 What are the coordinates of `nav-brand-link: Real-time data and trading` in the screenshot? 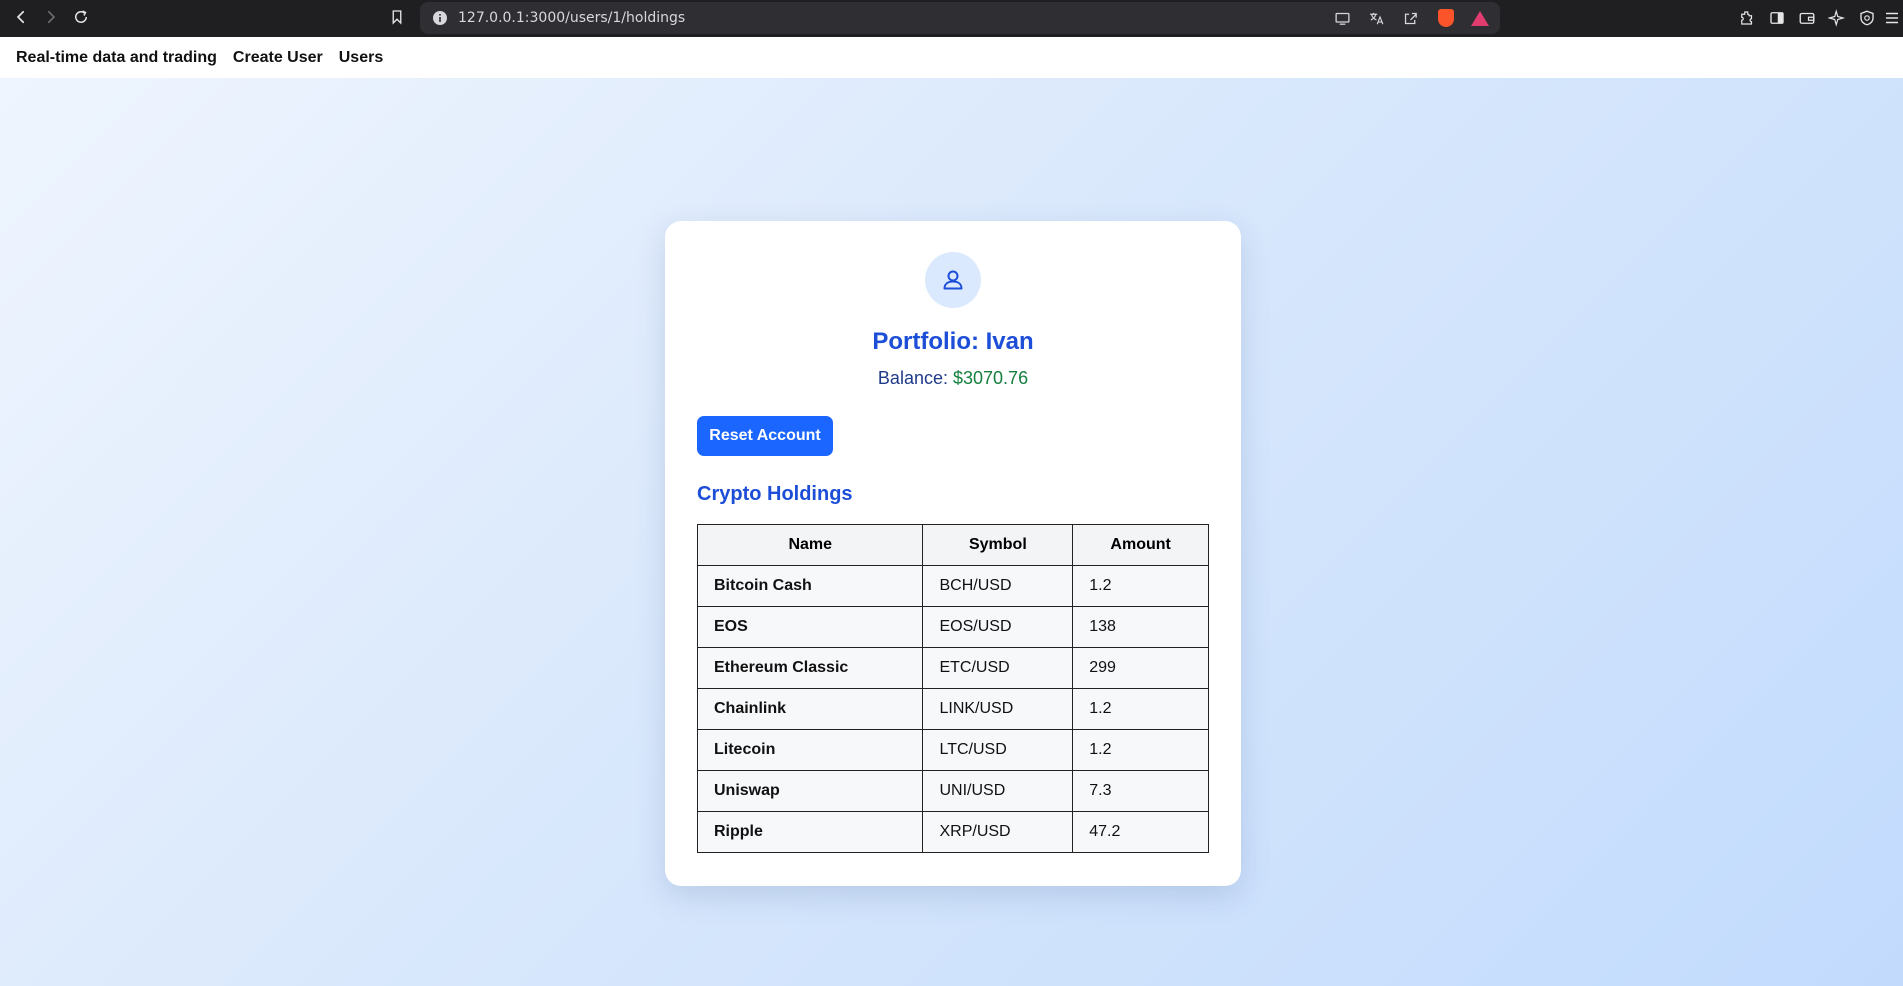 It's located at (116, 58).